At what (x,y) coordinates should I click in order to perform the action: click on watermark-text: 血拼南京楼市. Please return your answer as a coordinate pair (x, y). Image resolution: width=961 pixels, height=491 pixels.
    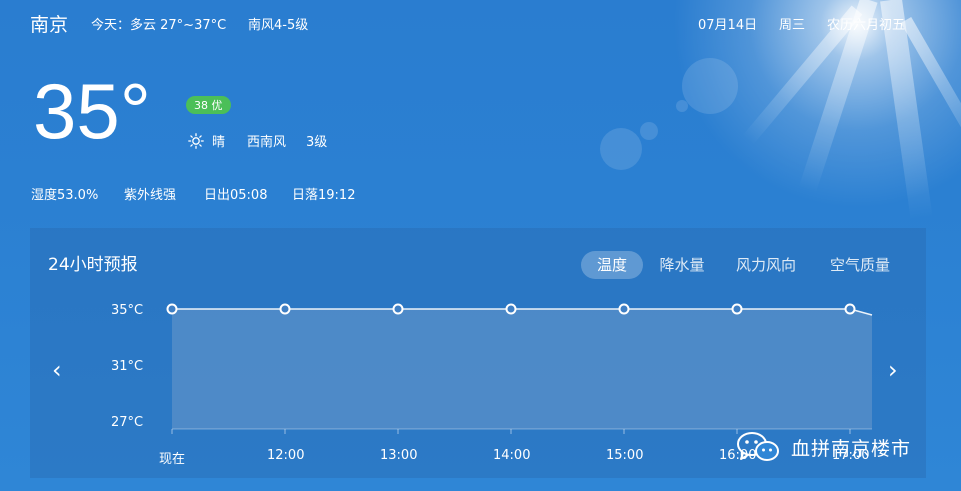
    Looking at the image, I should click on (851, 448).